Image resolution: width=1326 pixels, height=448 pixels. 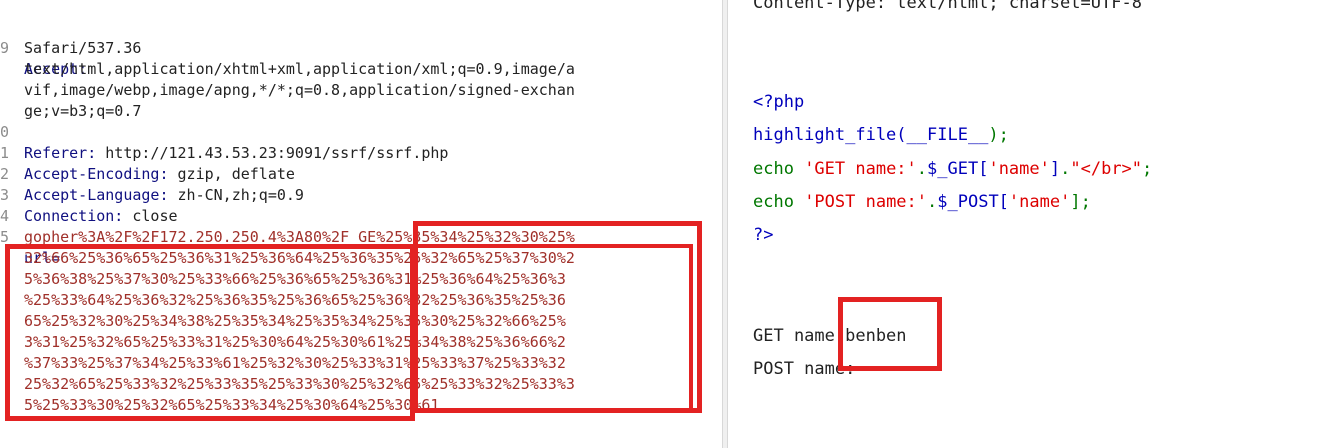 I want to click on code-line: echo 'POST name:'.$_POST['name'];, so click(x=922, y=202).